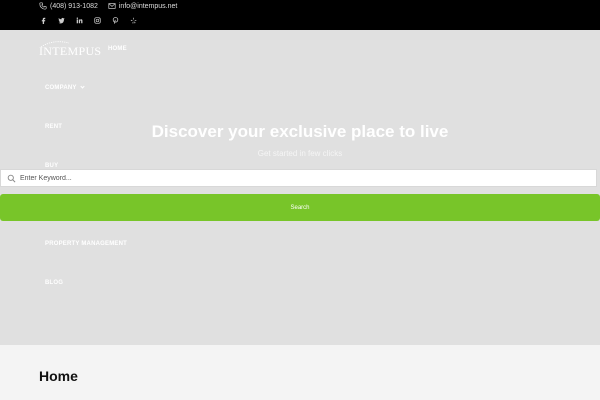  I want to click on yelp-icon, so click(133, 20).